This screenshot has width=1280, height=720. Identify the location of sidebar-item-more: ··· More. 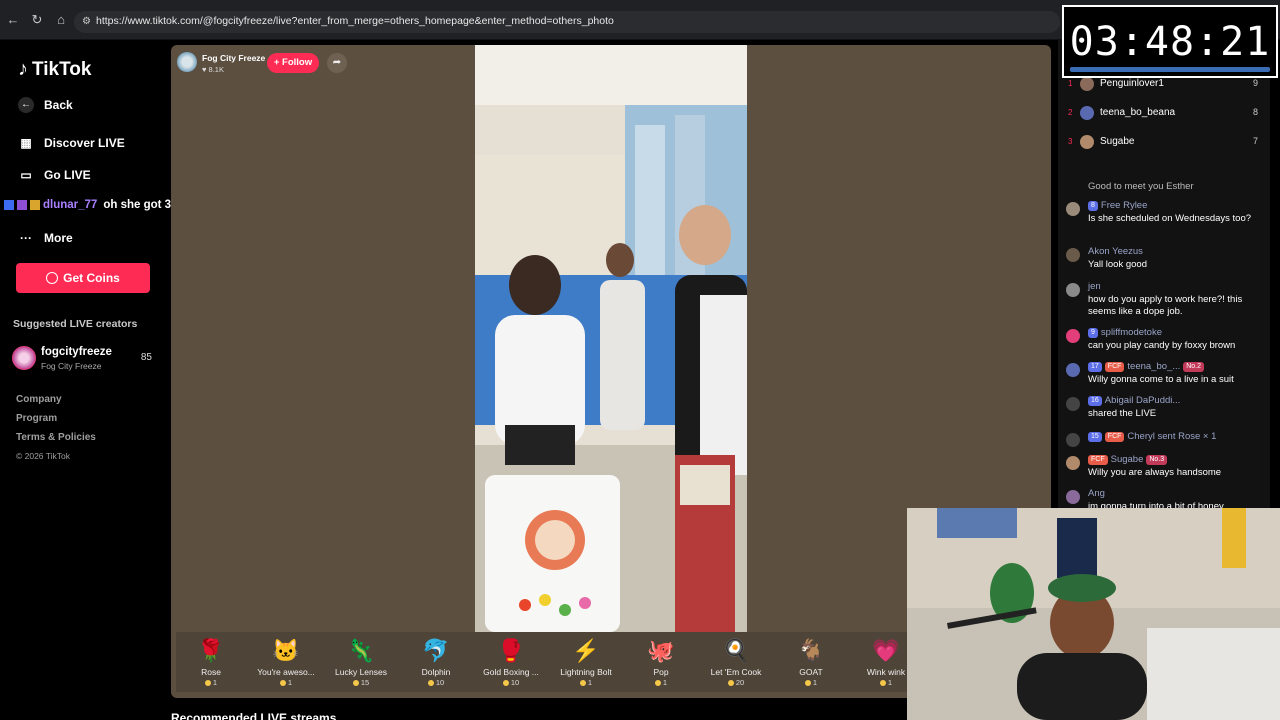
(45, 238).